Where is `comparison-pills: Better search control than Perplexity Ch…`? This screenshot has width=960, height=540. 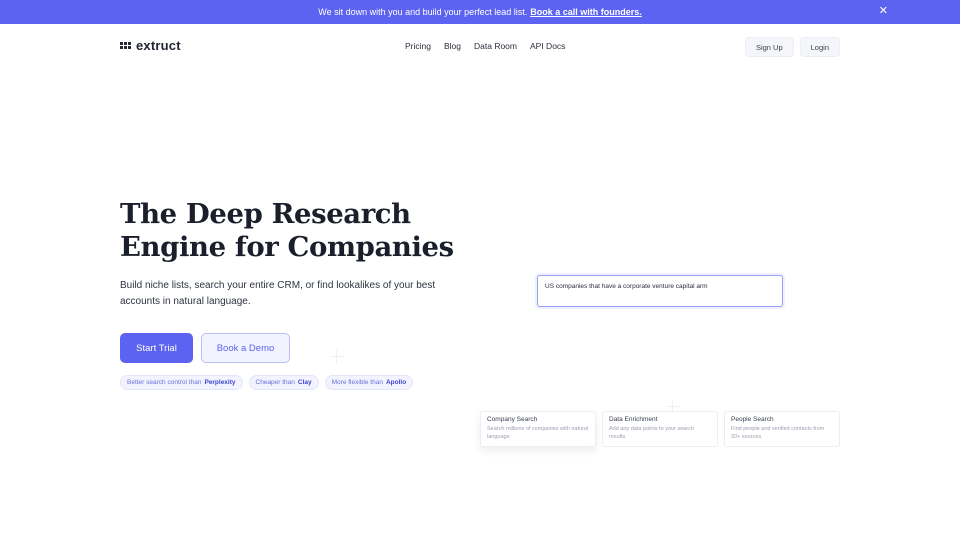 comparison-pills: Better search control than Perplexity Ch… is located at coordinates (269, 382).